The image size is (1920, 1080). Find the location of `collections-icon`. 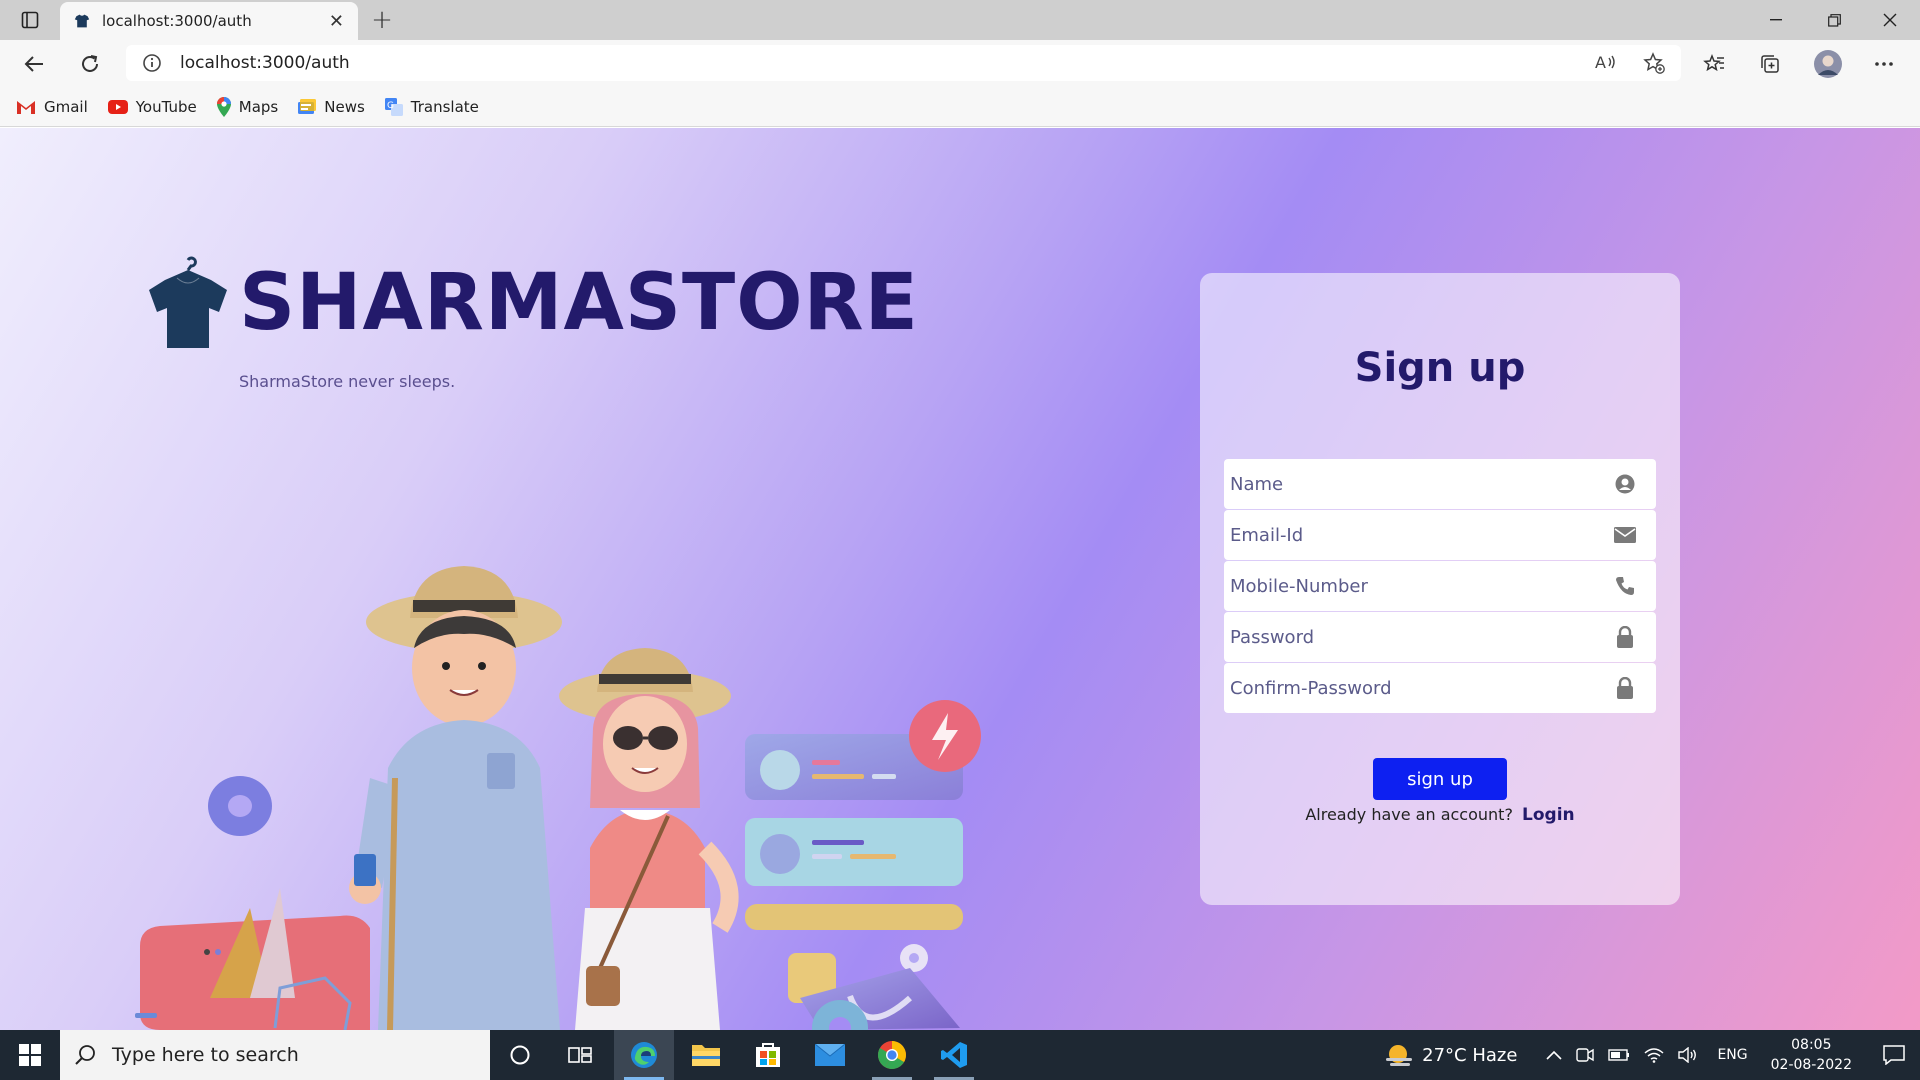

collections-icon is located at coordinates (1770, 64).